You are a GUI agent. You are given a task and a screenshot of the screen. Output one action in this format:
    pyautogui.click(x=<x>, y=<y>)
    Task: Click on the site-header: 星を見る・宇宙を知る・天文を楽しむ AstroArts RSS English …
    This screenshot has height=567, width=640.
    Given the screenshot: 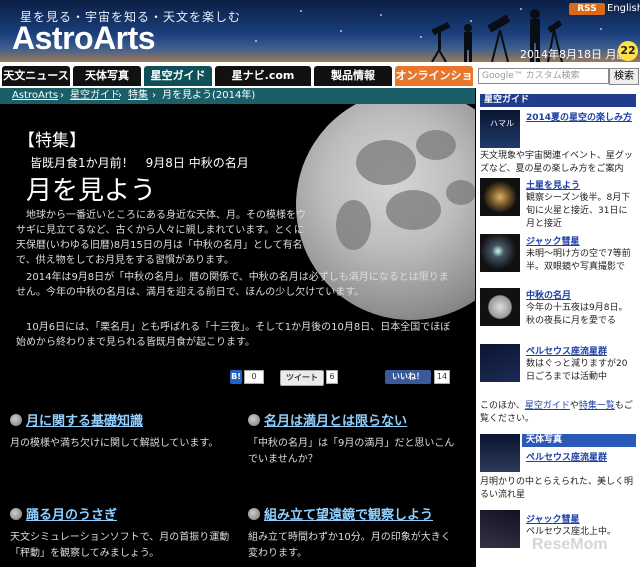 What is the action you would take?
    pyautogui.click(x=320, y=31)
    